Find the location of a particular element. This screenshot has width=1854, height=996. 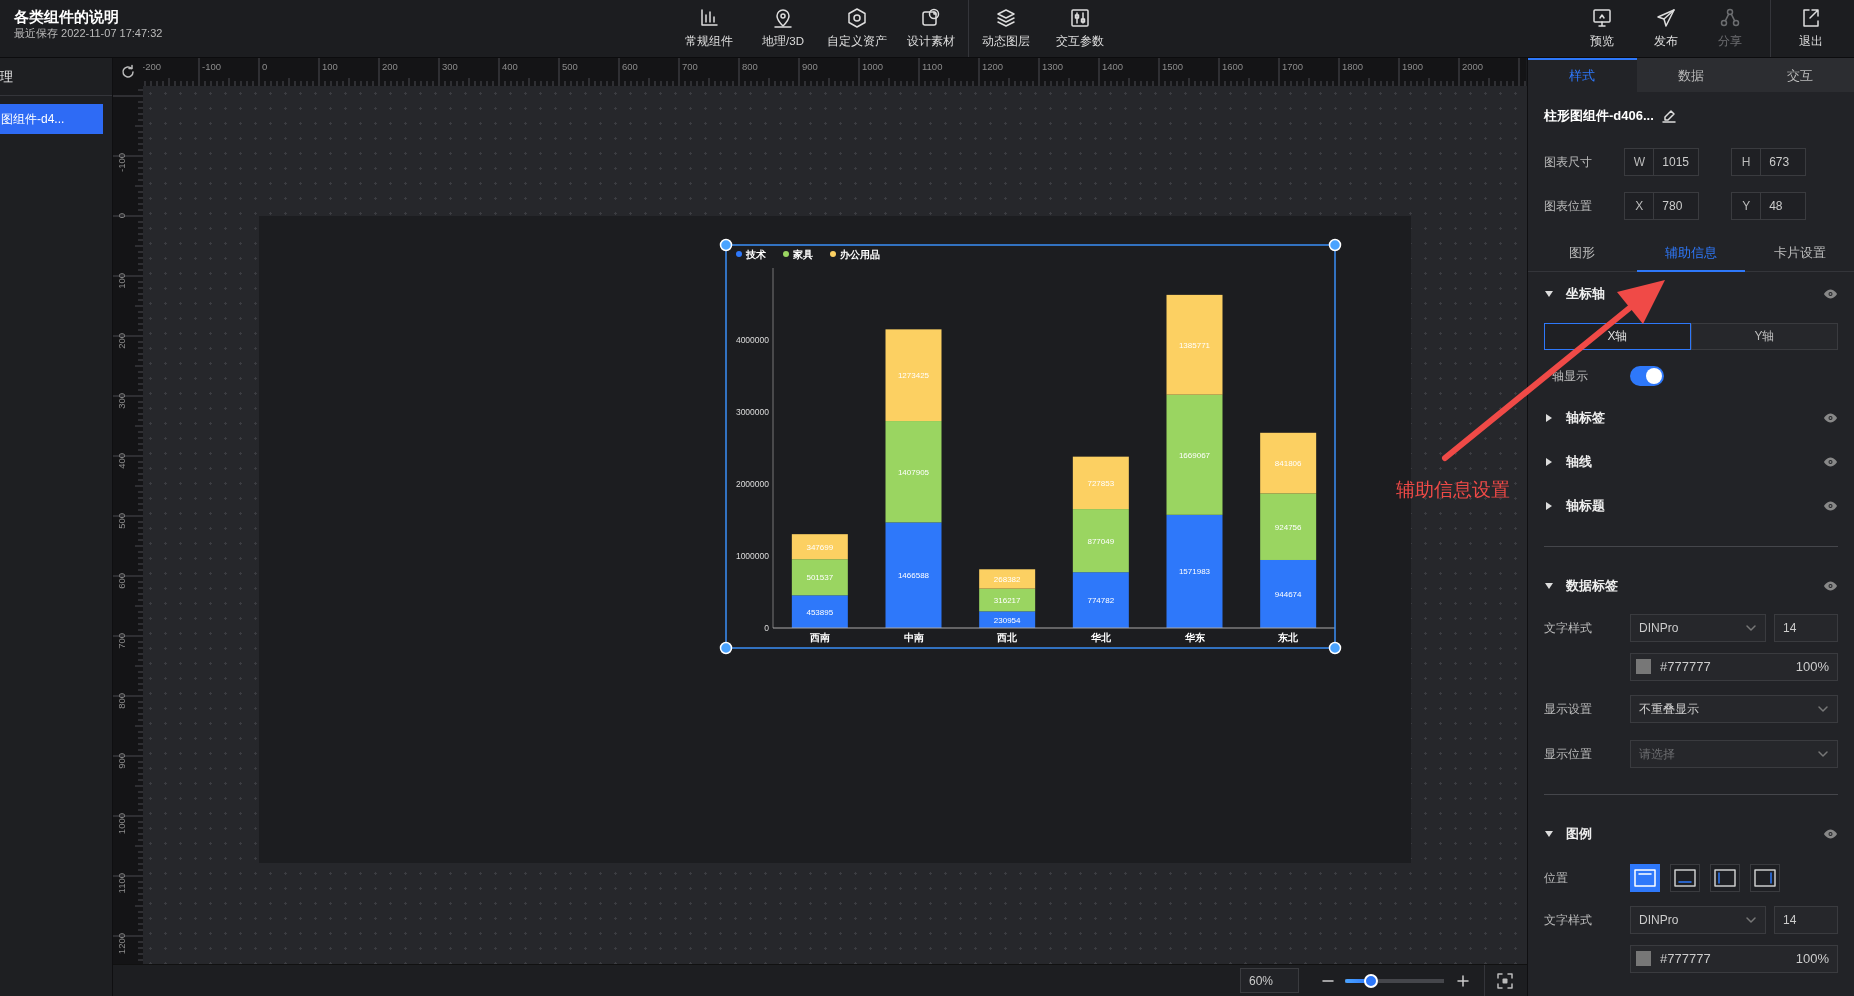

dropdown: 不重叠显示 is located at coordinates (1734, 708).